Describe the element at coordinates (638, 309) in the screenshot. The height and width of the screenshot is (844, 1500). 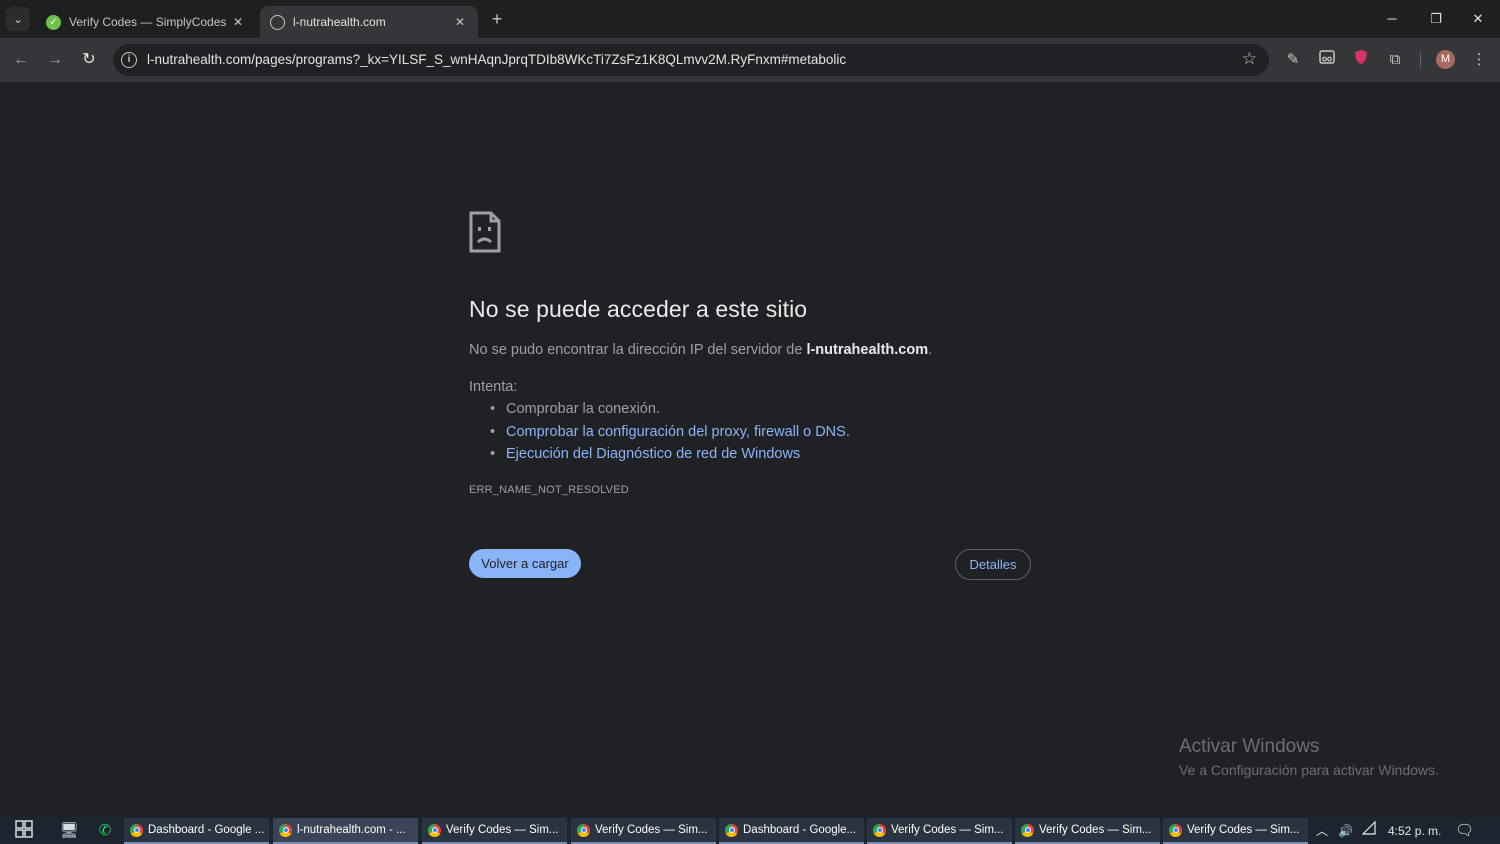
I see `error-title: No se puede acceder a este sitio` at that location.